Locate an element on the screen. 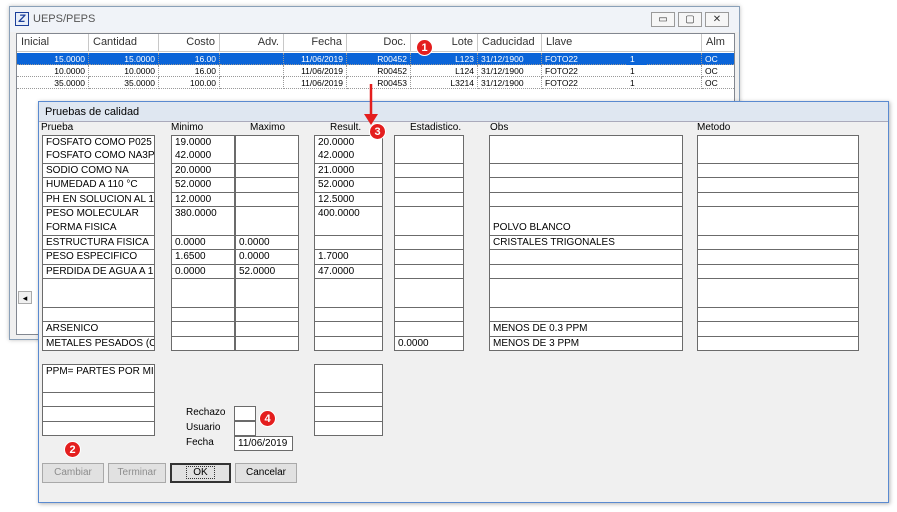  field-prueba: PERDIDA DE AGUA A 1 is located at coordinates (98, 272).